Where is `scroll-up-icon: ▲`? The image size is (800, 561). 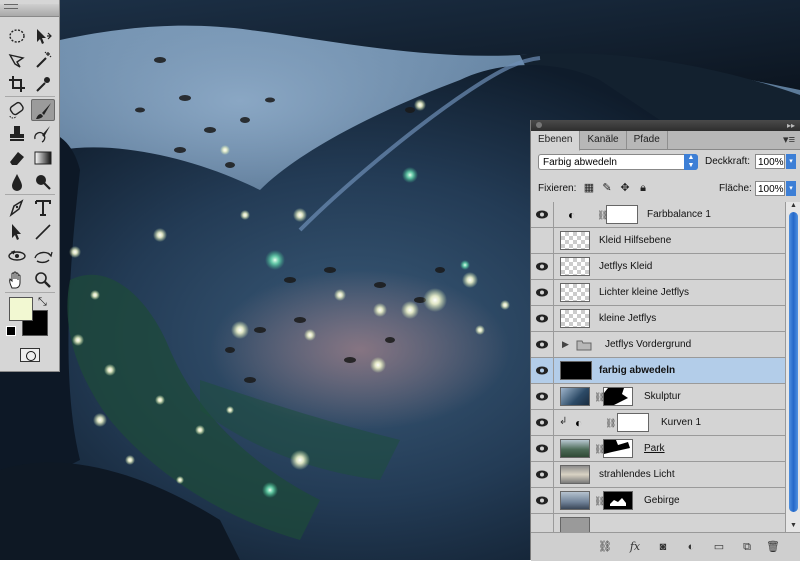 scroll-up-icon: ▲ is located at coordinates (793, 207).